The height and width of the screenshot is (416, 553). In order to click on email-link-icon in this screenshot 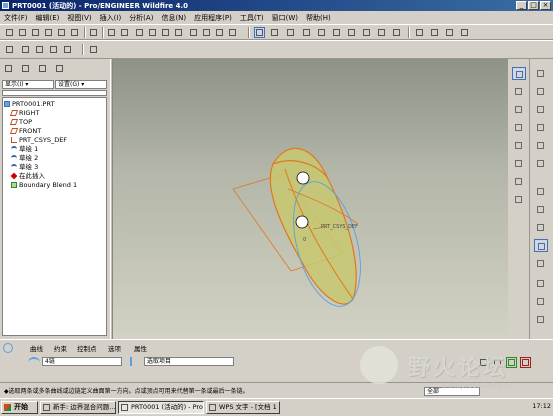, I will do `click(74, 32)`.